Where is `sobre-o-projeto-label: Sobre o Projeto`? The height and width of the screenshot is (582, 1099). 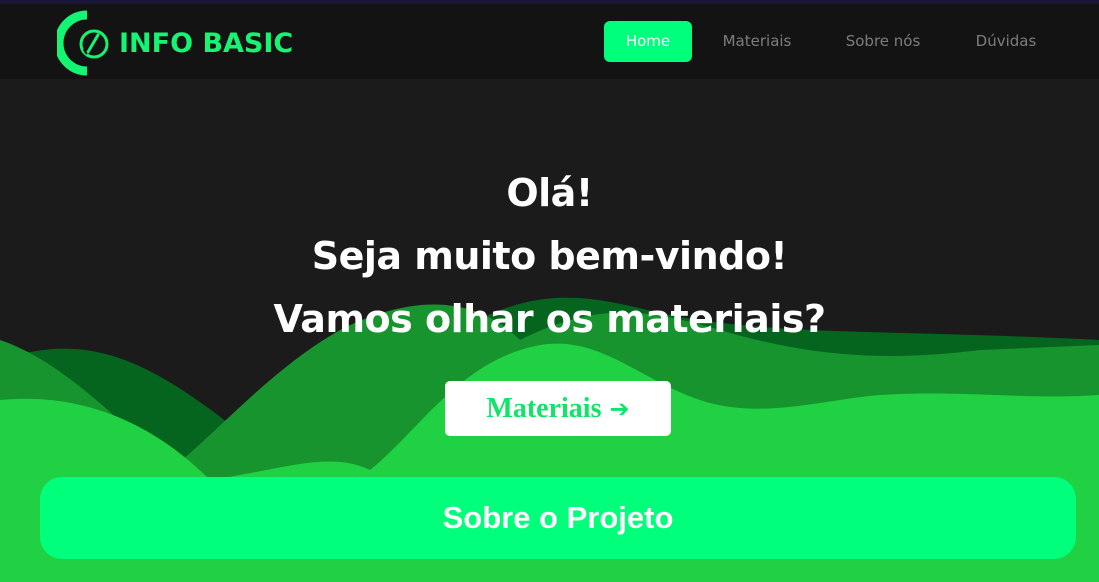
sobre-o-projeto-label: Sobre o Projeto is located at coordinates (558, 517).